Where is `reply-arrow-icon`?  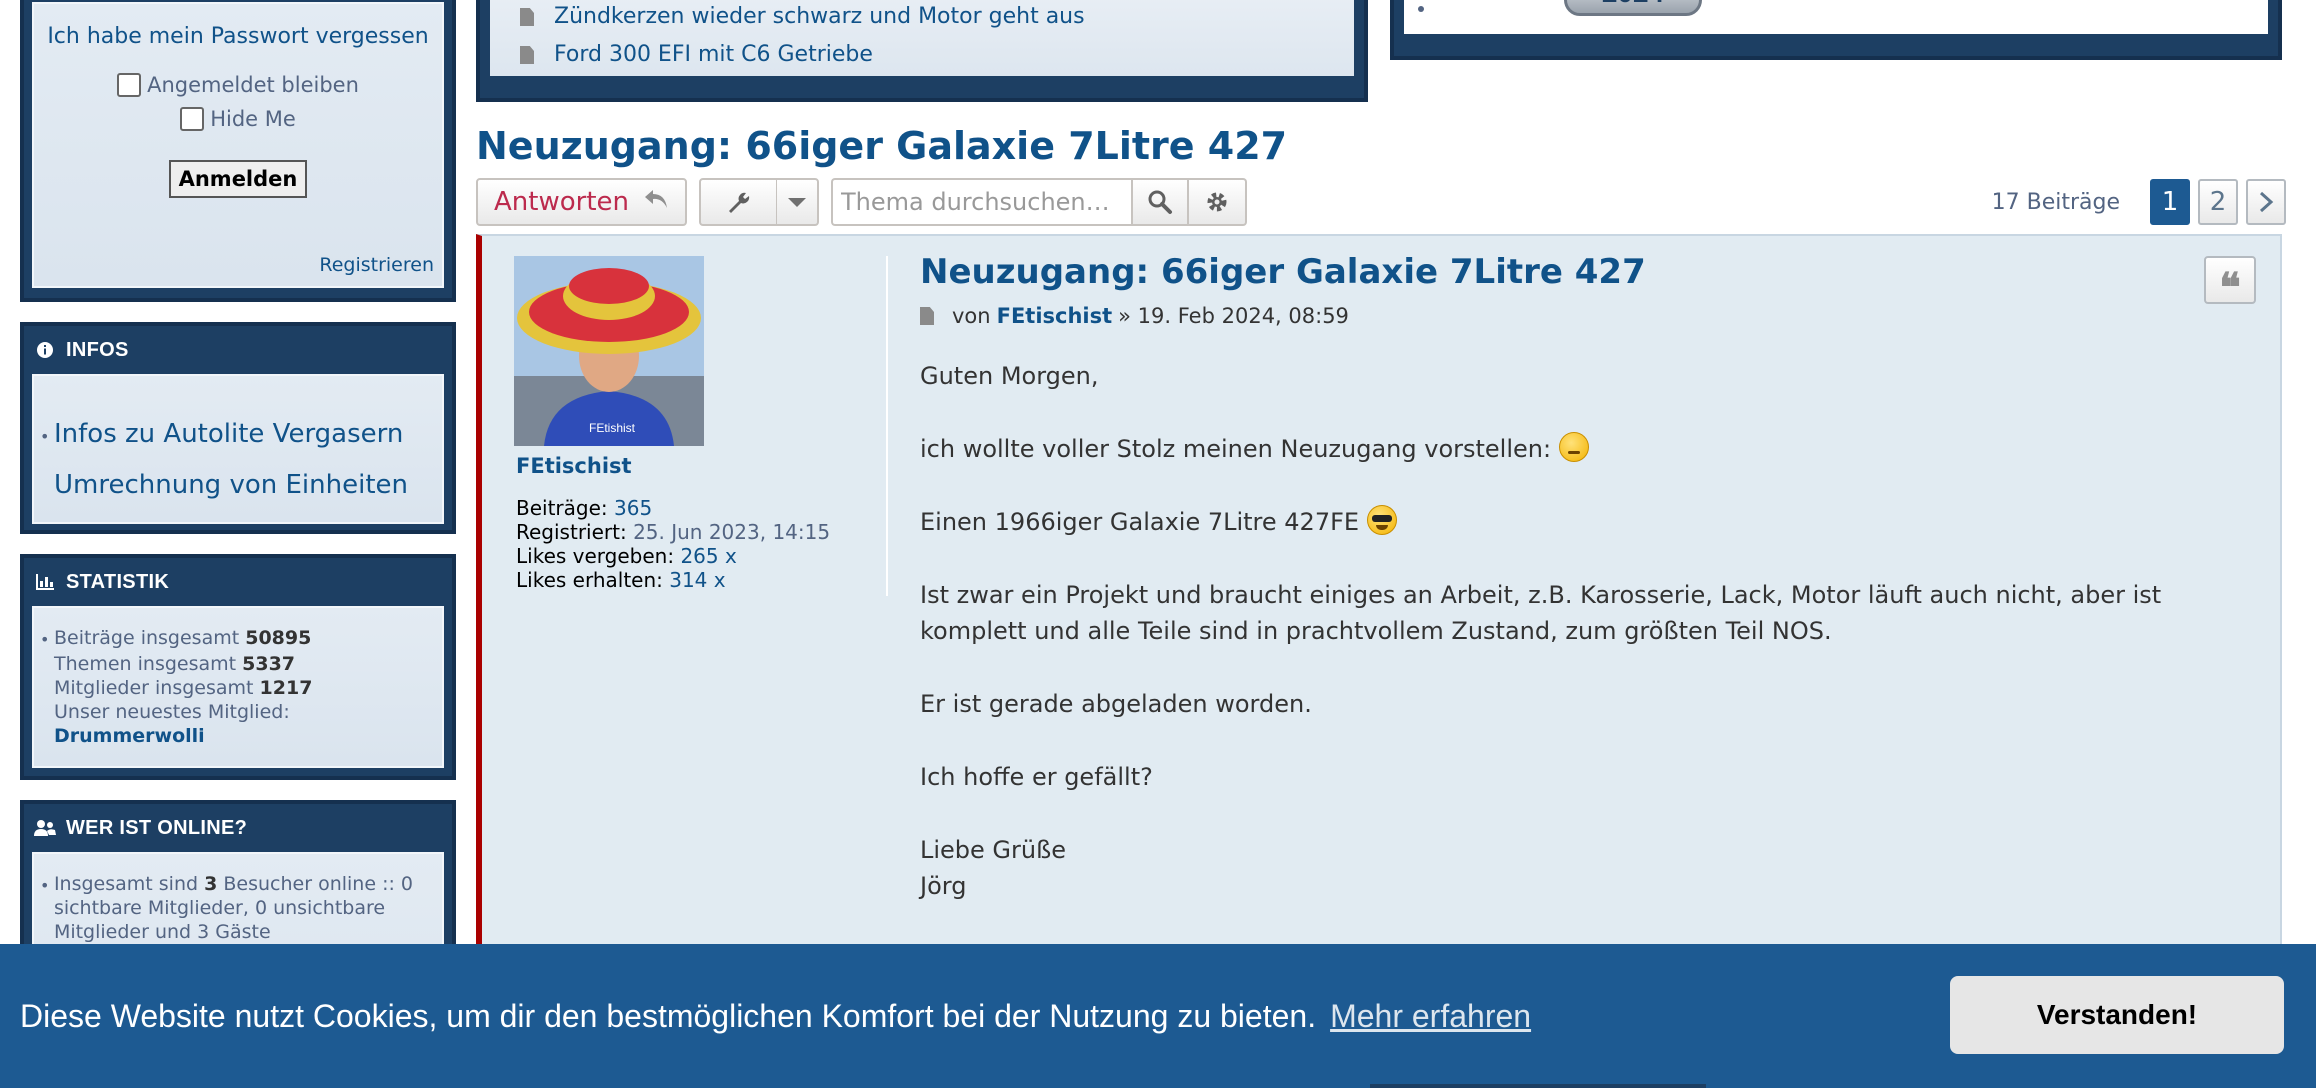 reply-arrow-icon is located at coordinates (656, 202).